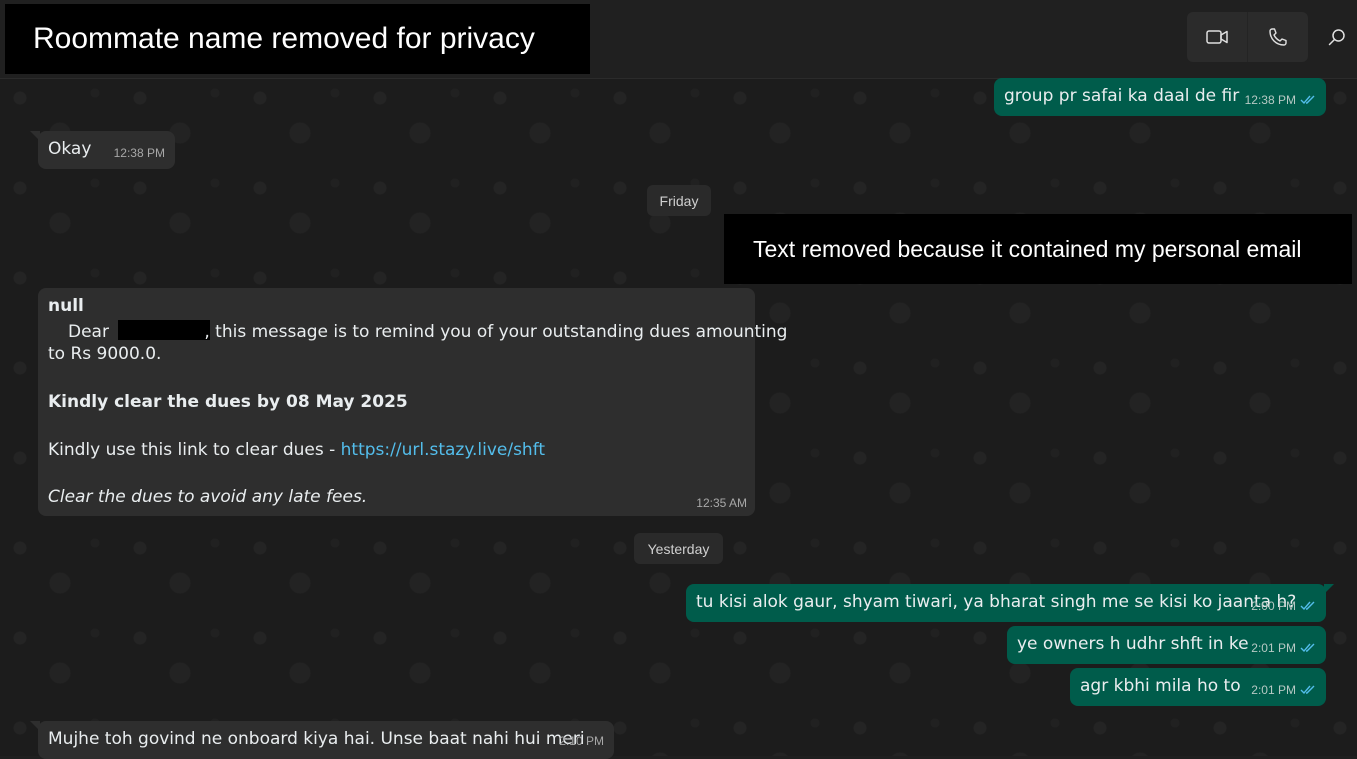 This screenshot has height=759, width=1357. I want to click on message-time: 2:00 PM, so click(1273, 606).